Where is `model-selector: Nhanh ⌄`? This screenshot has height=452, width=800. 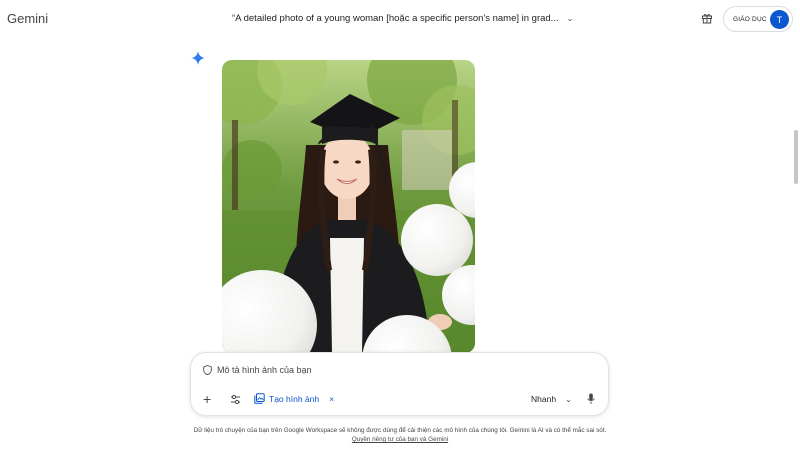 model-selector: Nhanh ⌄ is located at coordinates (551, 399).